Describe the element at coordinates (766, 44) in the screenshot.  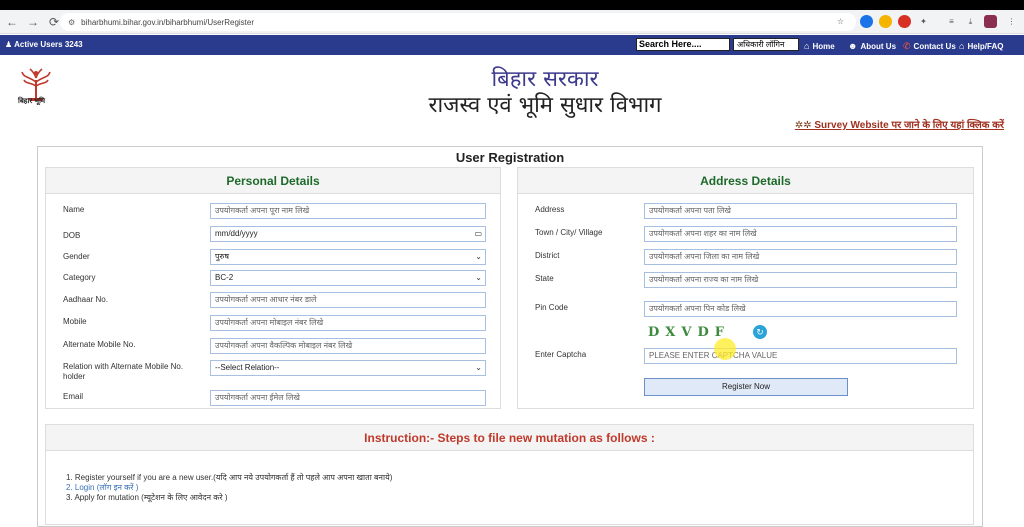
I see `officer-login-select: अधिकारी लॉगिन` at that location.